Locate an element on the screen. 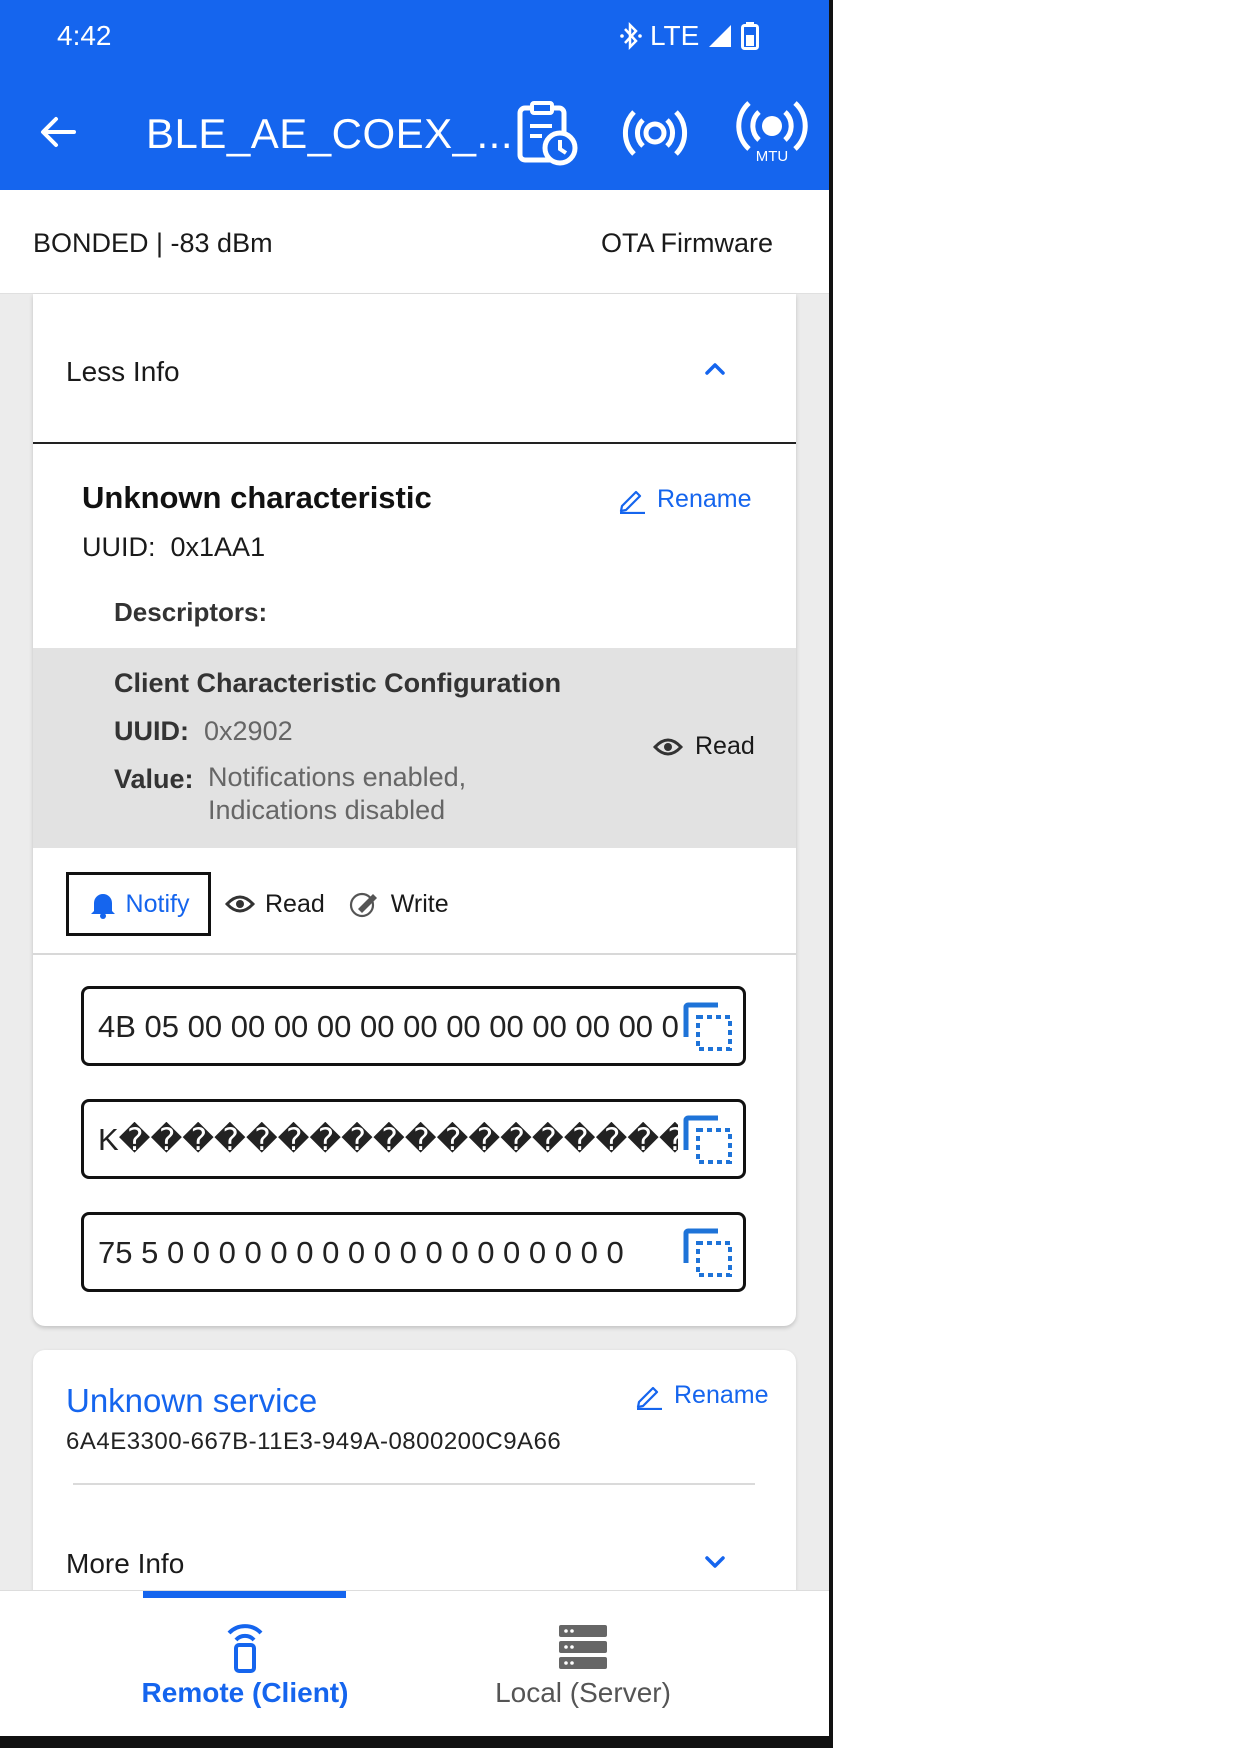 This screenshot has width=1248, height=1748. network-label: LTE is located at coordinates (675, 35).